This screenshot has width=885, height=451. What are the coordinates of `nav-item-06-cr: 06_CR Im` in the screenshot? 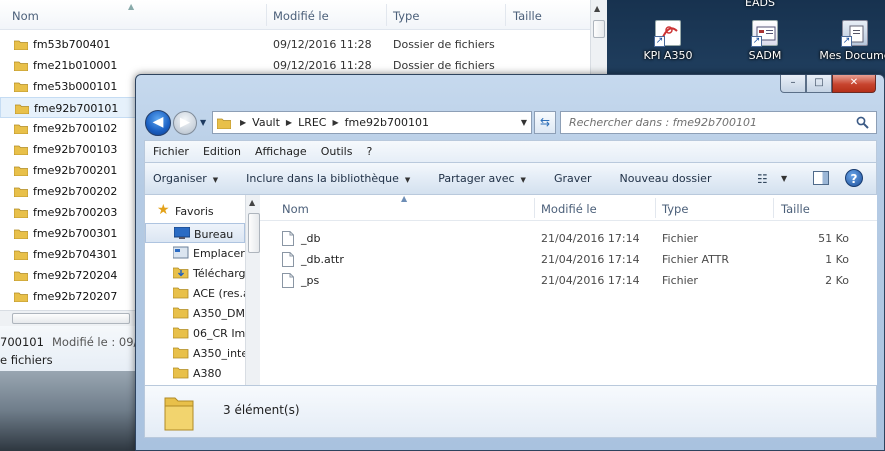 It's located at (195, 333).